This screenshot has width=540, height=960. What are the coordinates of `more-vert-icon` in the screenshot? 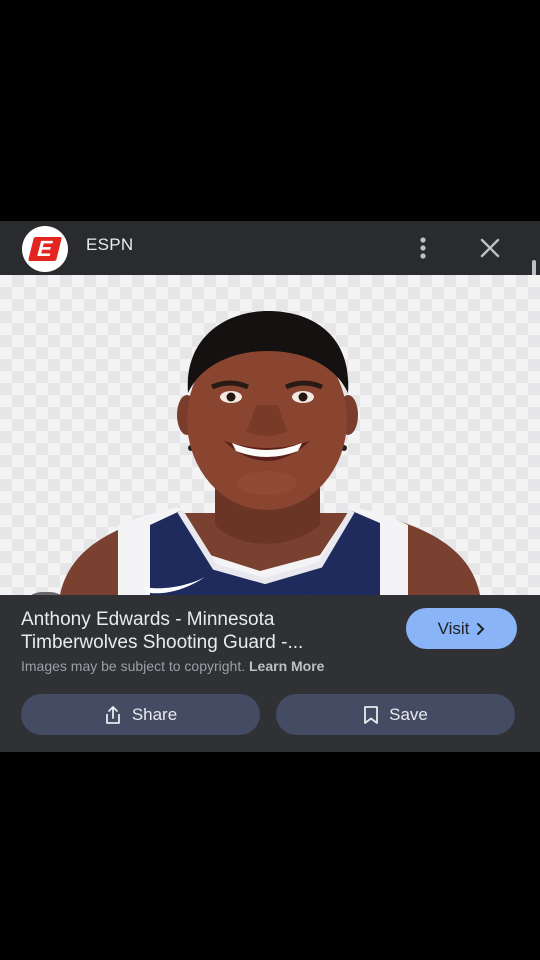 It's located at (423, 248).